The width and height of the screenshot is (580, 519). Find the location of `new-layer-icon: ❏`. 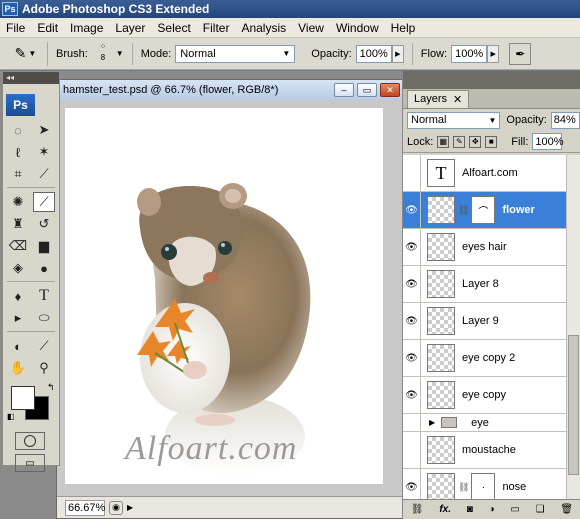

new-layer-icon: ❏ is located at coordinates (540, 509).